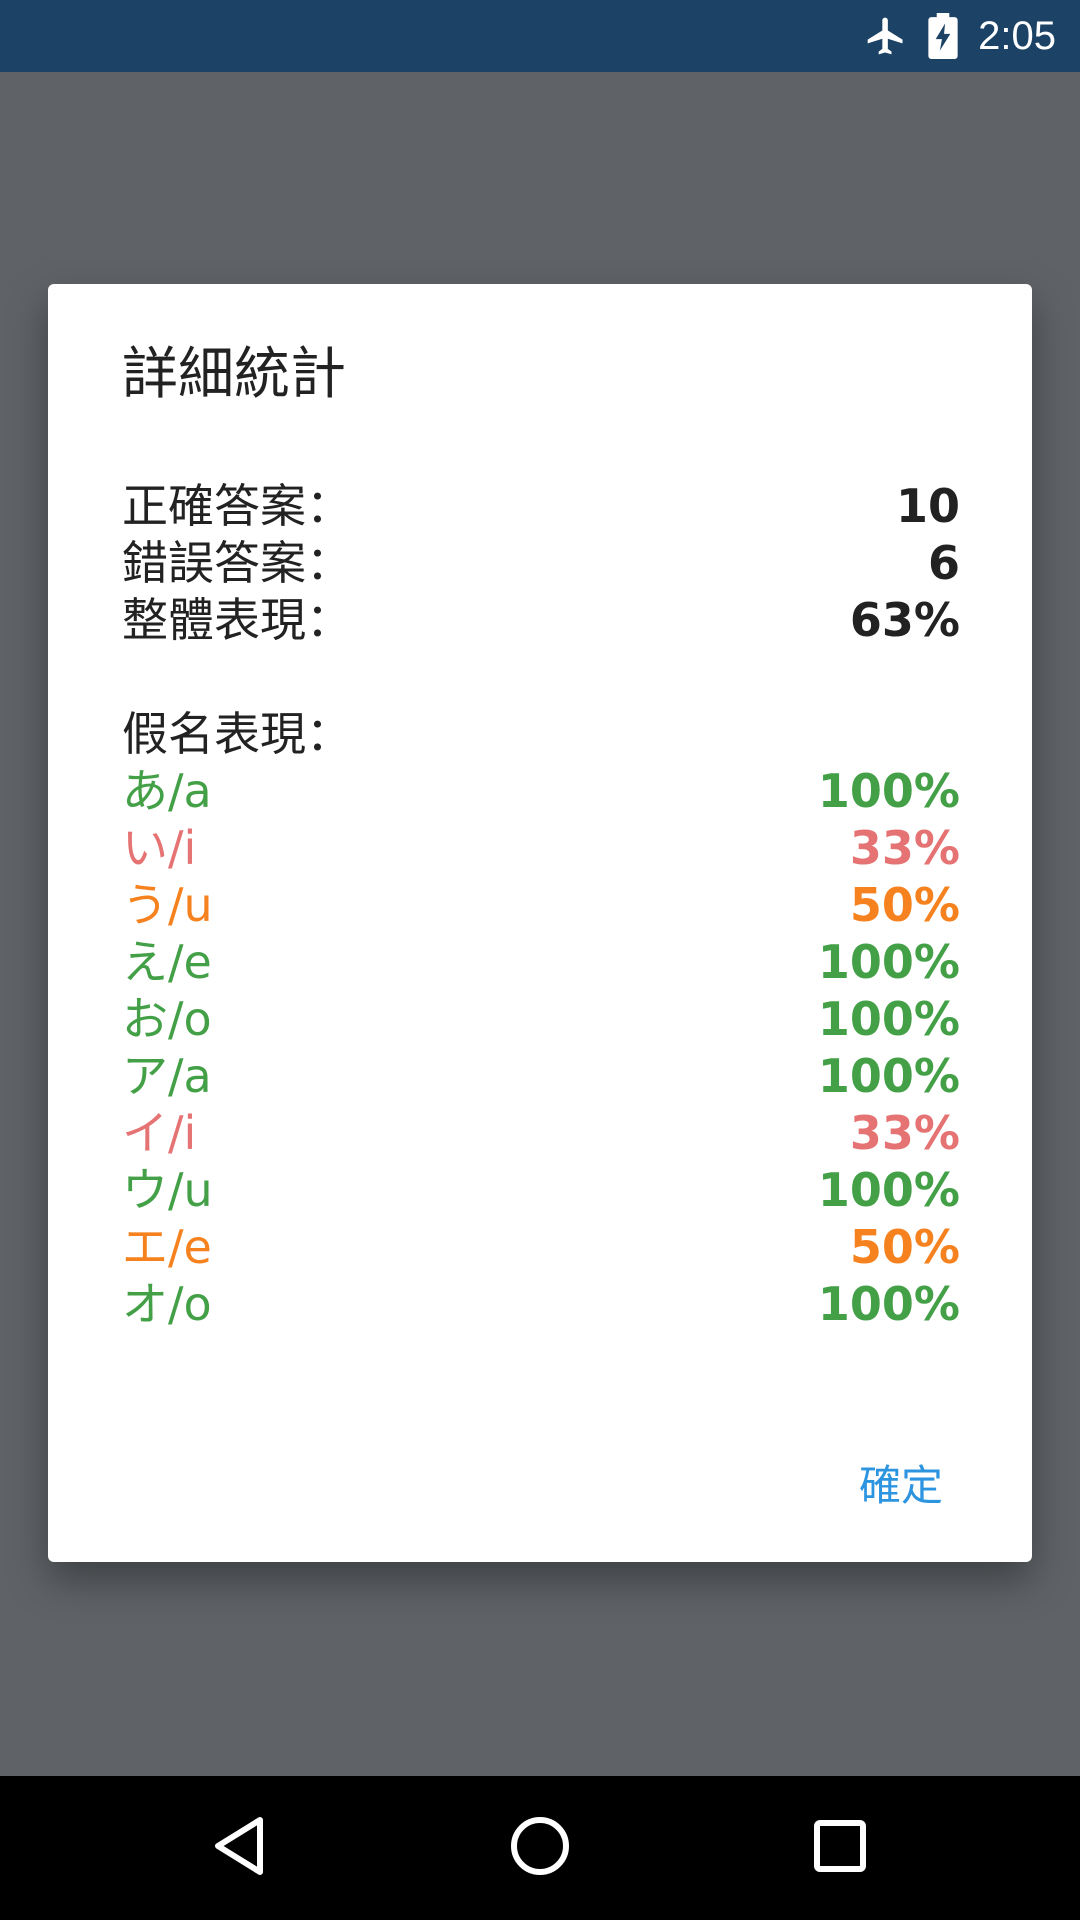  Describe the element at coordinates (541, 1190) in the screenshot. I see `kana-row: ウ/u 100%` at that location.